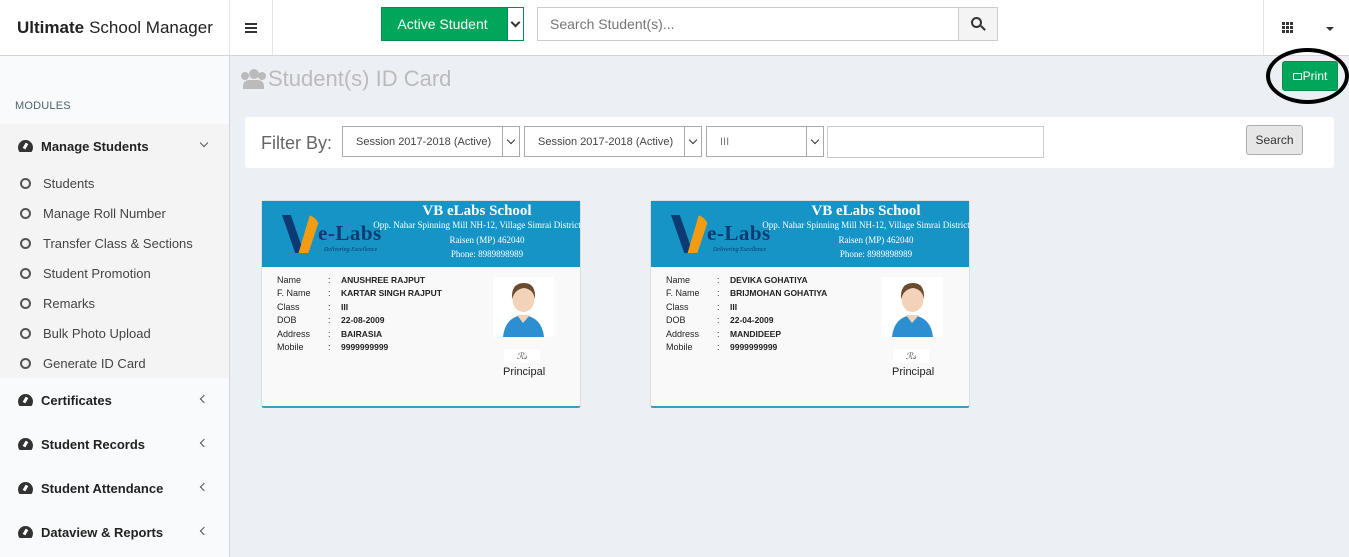 The height and width of the screenshot is (557, 1349). I want to click on sidebar-item-student-attendance: Student Attendance, so click(114, 488).